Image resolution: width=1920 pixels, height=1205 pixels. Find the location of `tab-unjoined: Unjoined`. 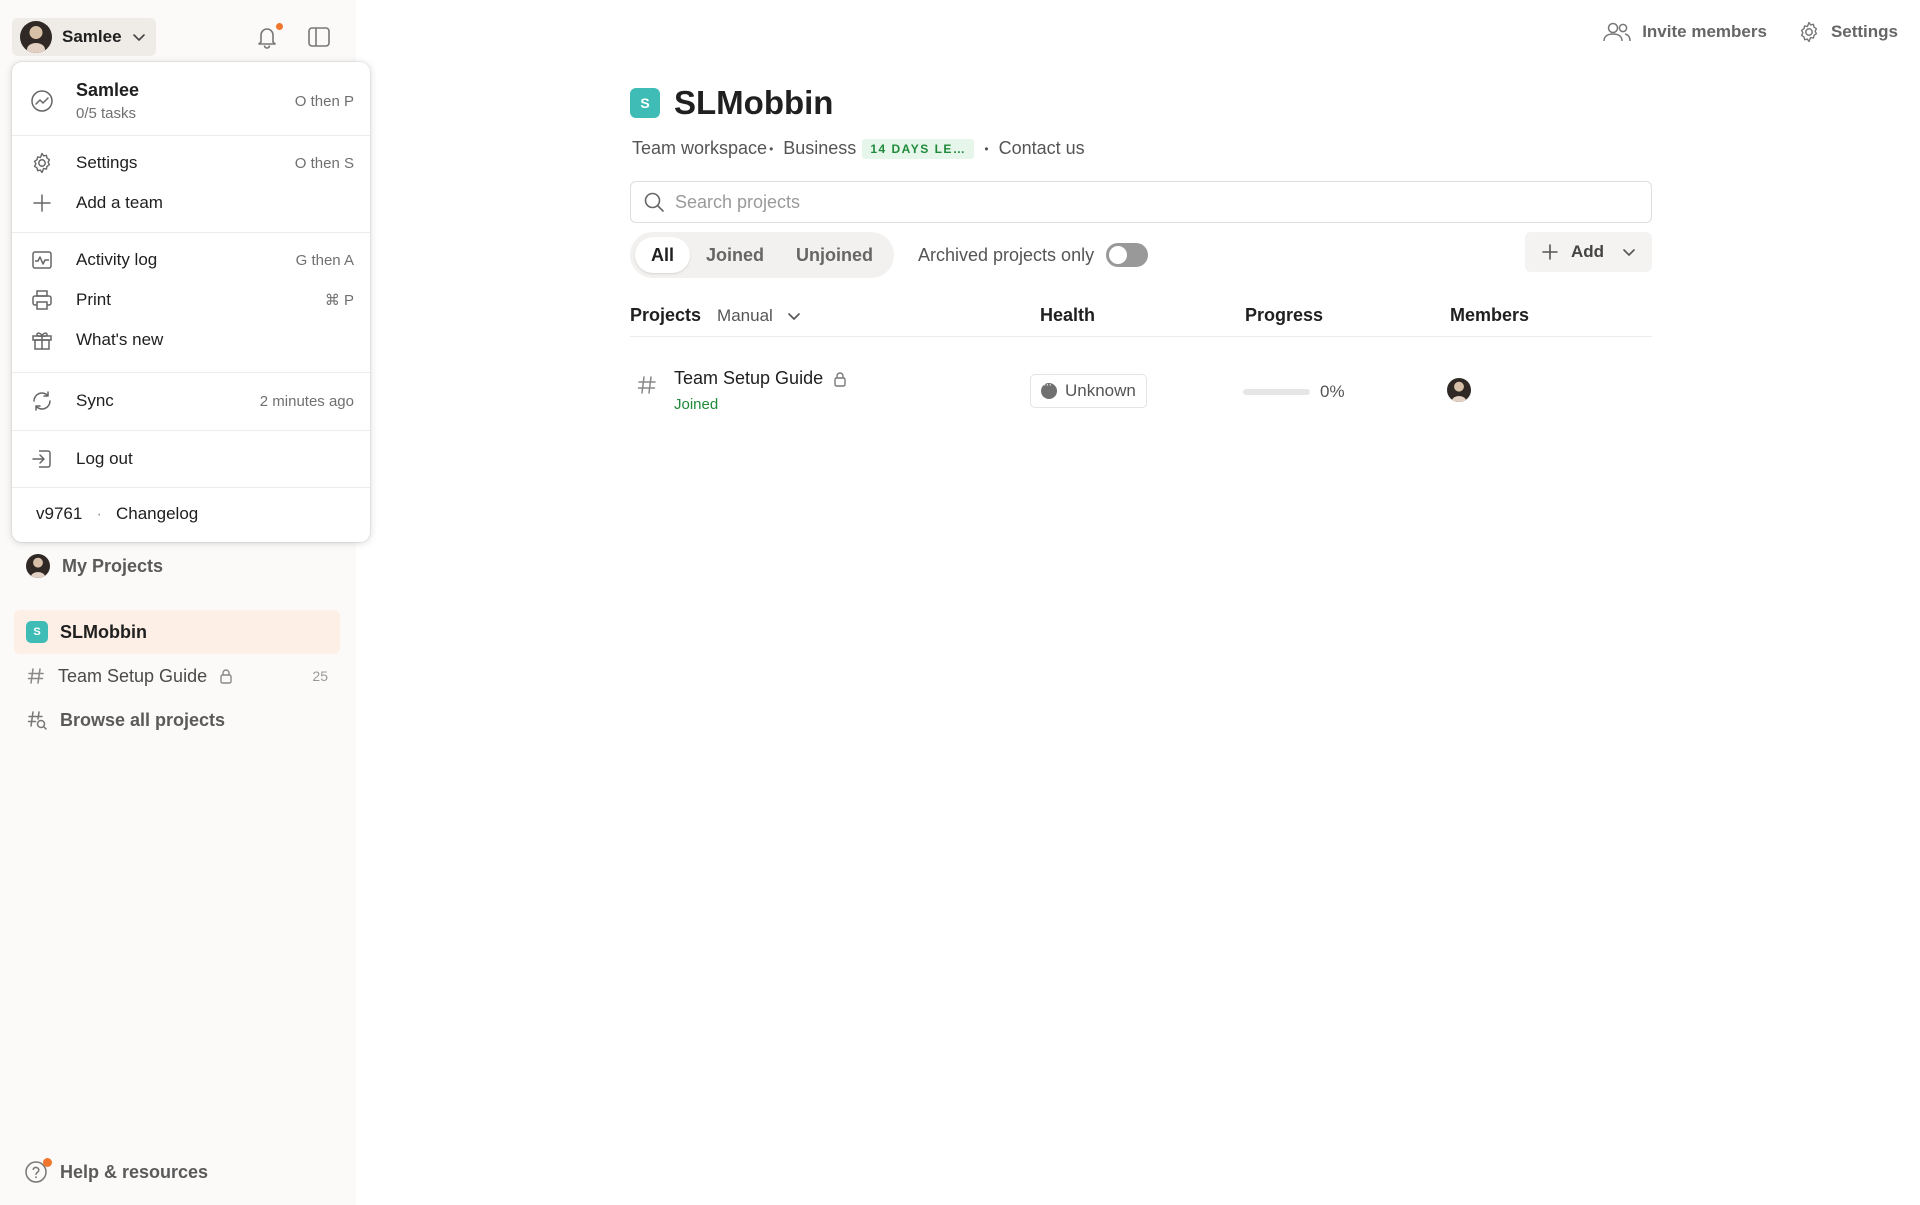

tab-unjoined: Unjoined is located at coordinates (834, 255).